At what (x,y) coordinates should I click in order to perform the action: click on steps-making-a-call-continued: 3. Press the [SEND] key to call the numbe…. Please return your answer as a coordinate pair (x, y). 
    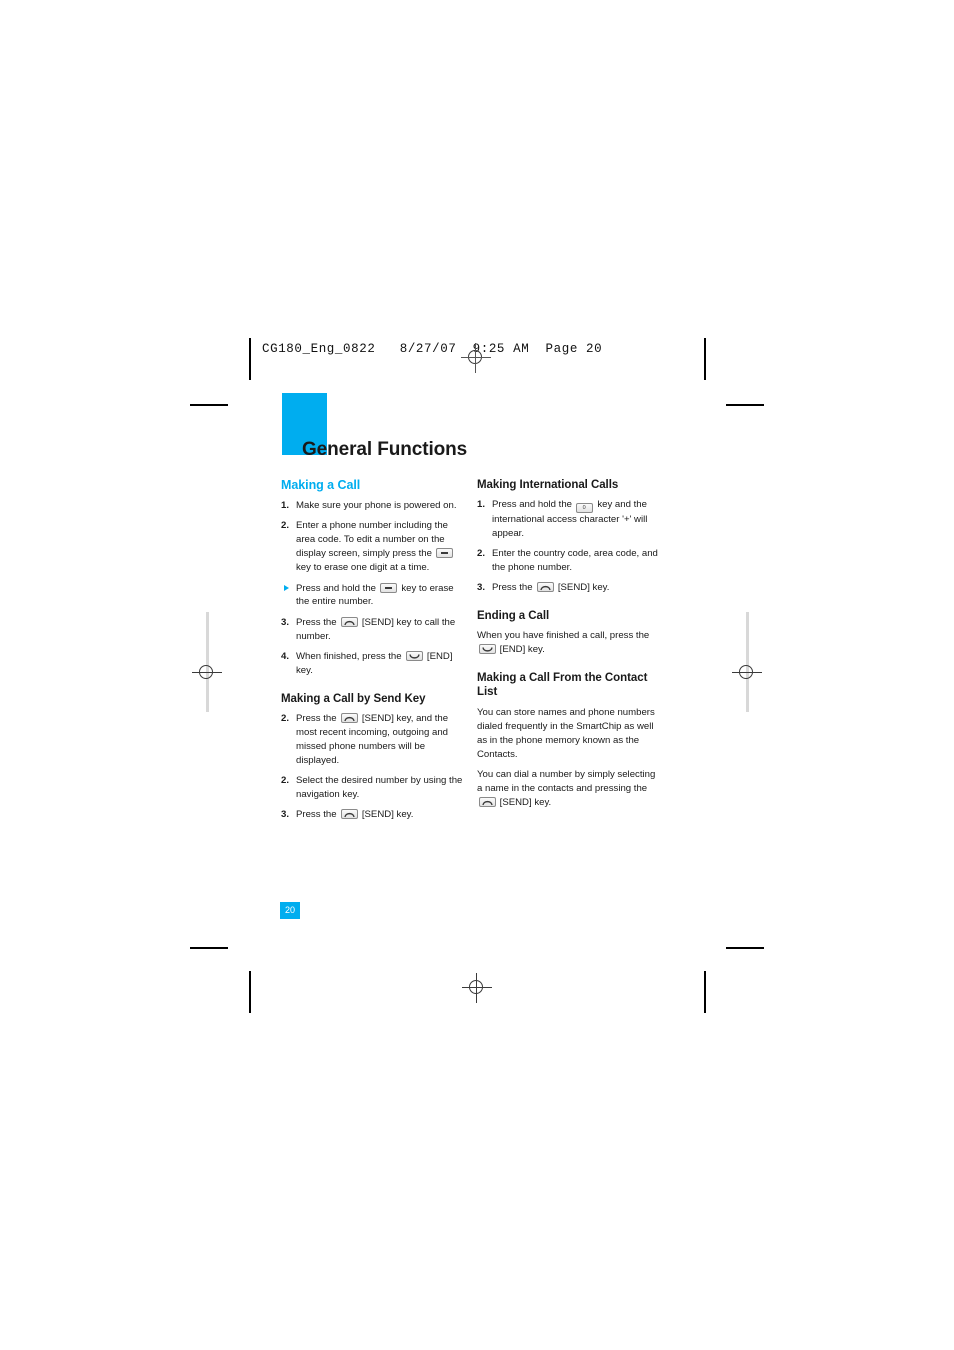
    Looking at the image, I should click on (374, 647).